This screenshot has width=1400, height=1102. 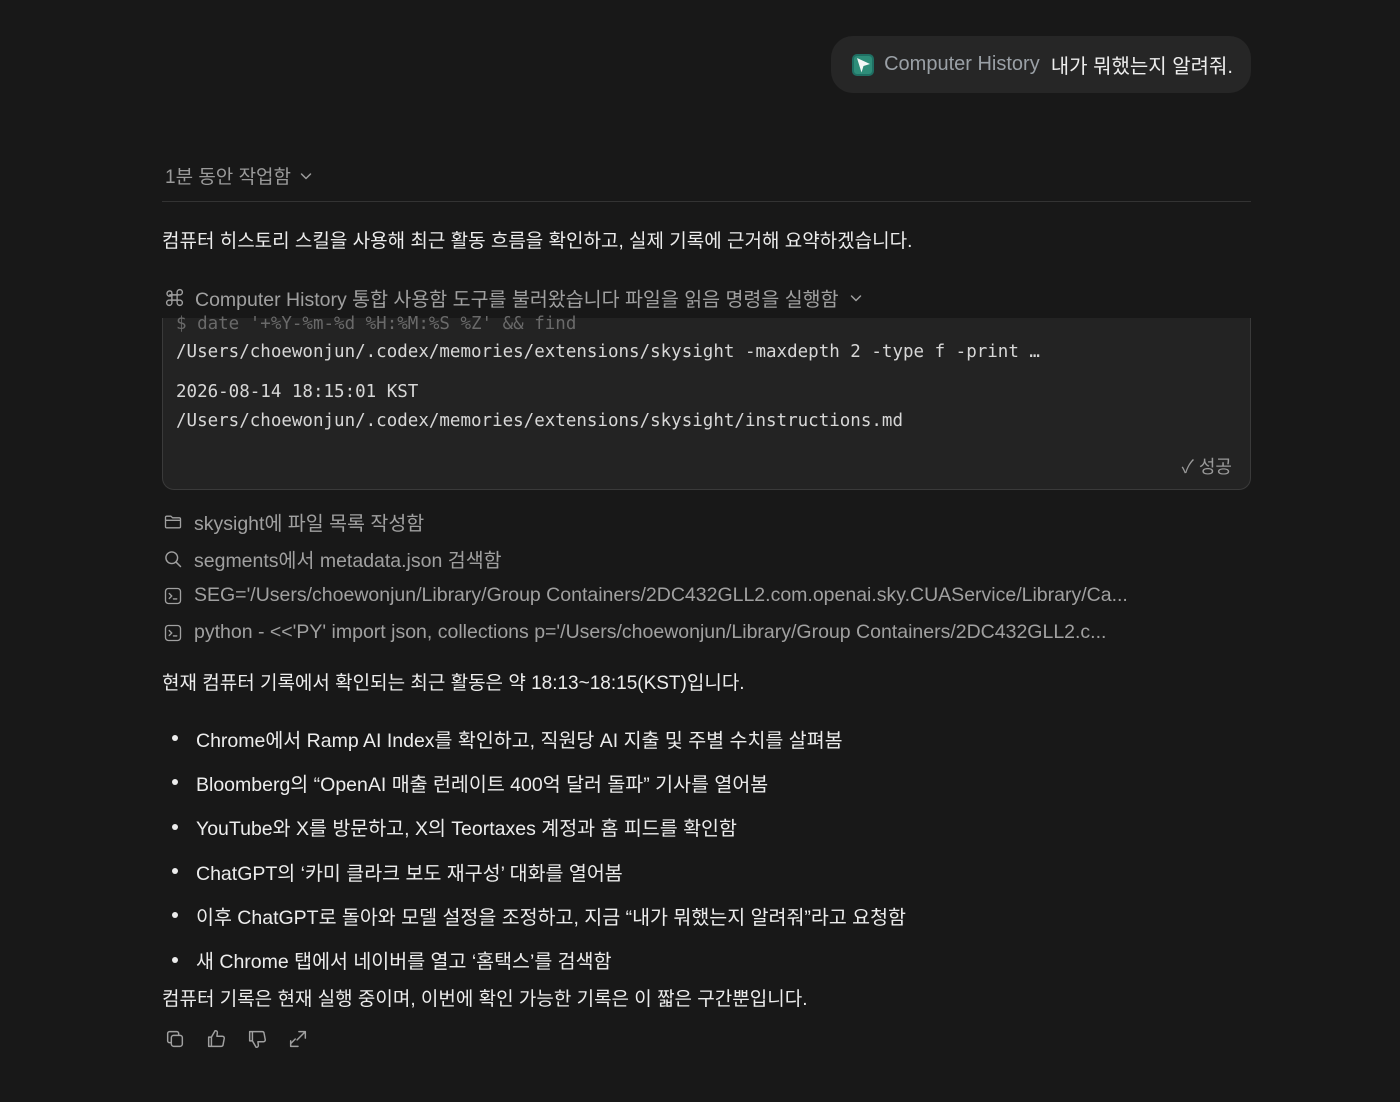 What do you see at coordinates (645, 521) in the screenshot?
I see `list-item: skysight에 파일 목록 작성함` at bounding box center [645, 521].